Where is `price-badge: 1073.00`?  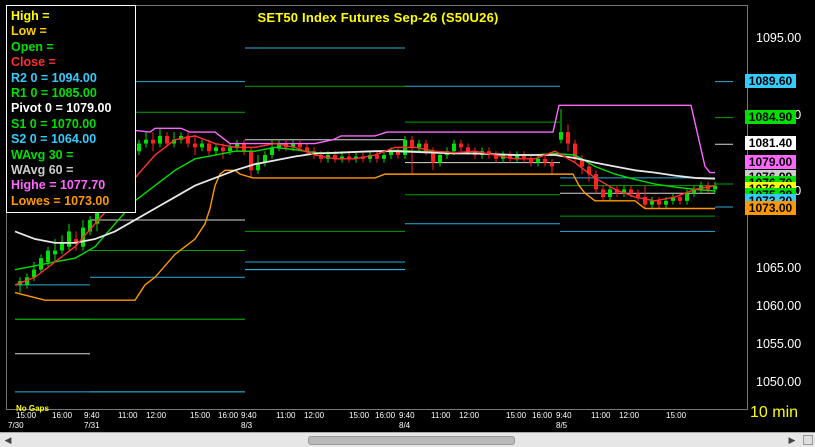
price-badge: 1073.00 is located at coordinates (770, 207).